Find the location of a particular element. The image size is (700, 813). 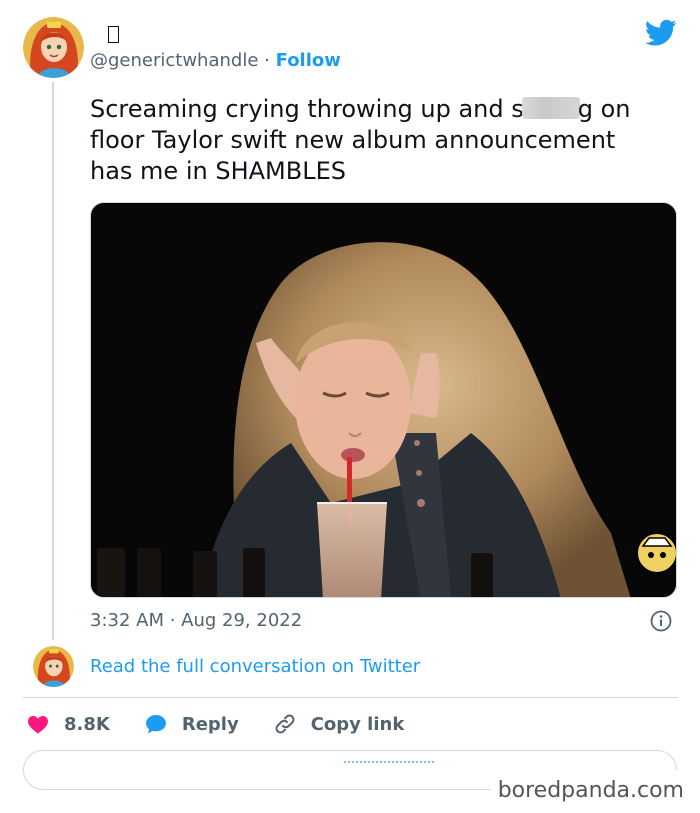

reader-avatar is located at coordinates (53, 666).